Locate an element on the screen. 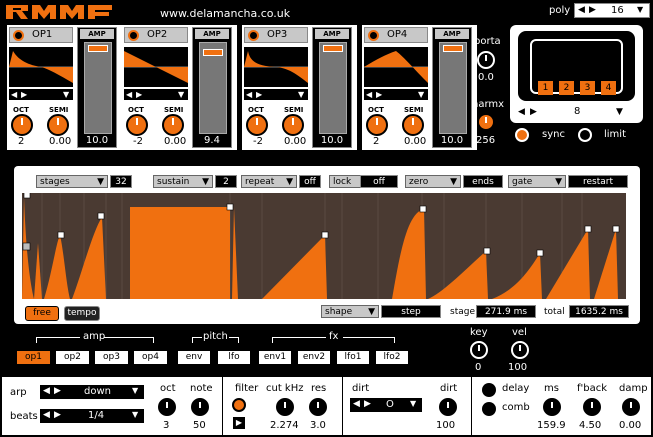  repeat-value: off is located at coordinates (310, 181).